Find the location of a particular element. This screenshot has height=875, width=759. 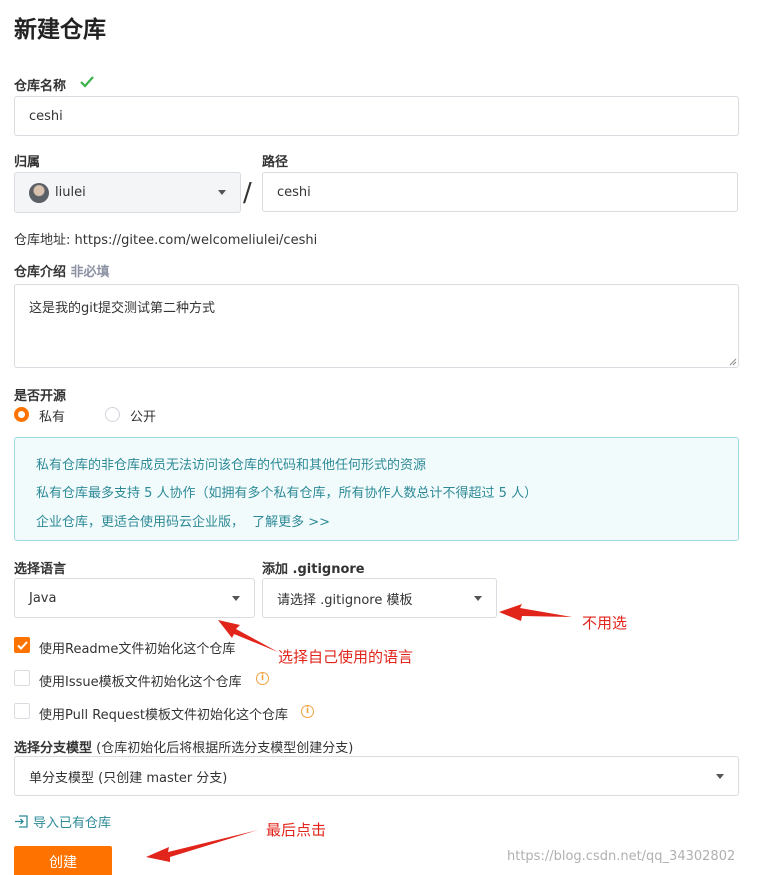

gitignore-value: 请选择 .gitignore 模板 is located at coordinates (345, 600).